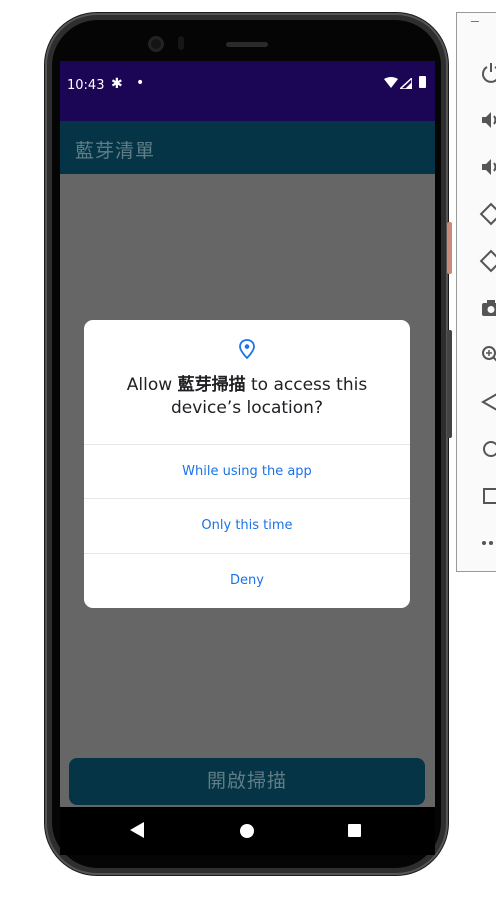  I want to click on volume-up-icon, so click(487, 120).